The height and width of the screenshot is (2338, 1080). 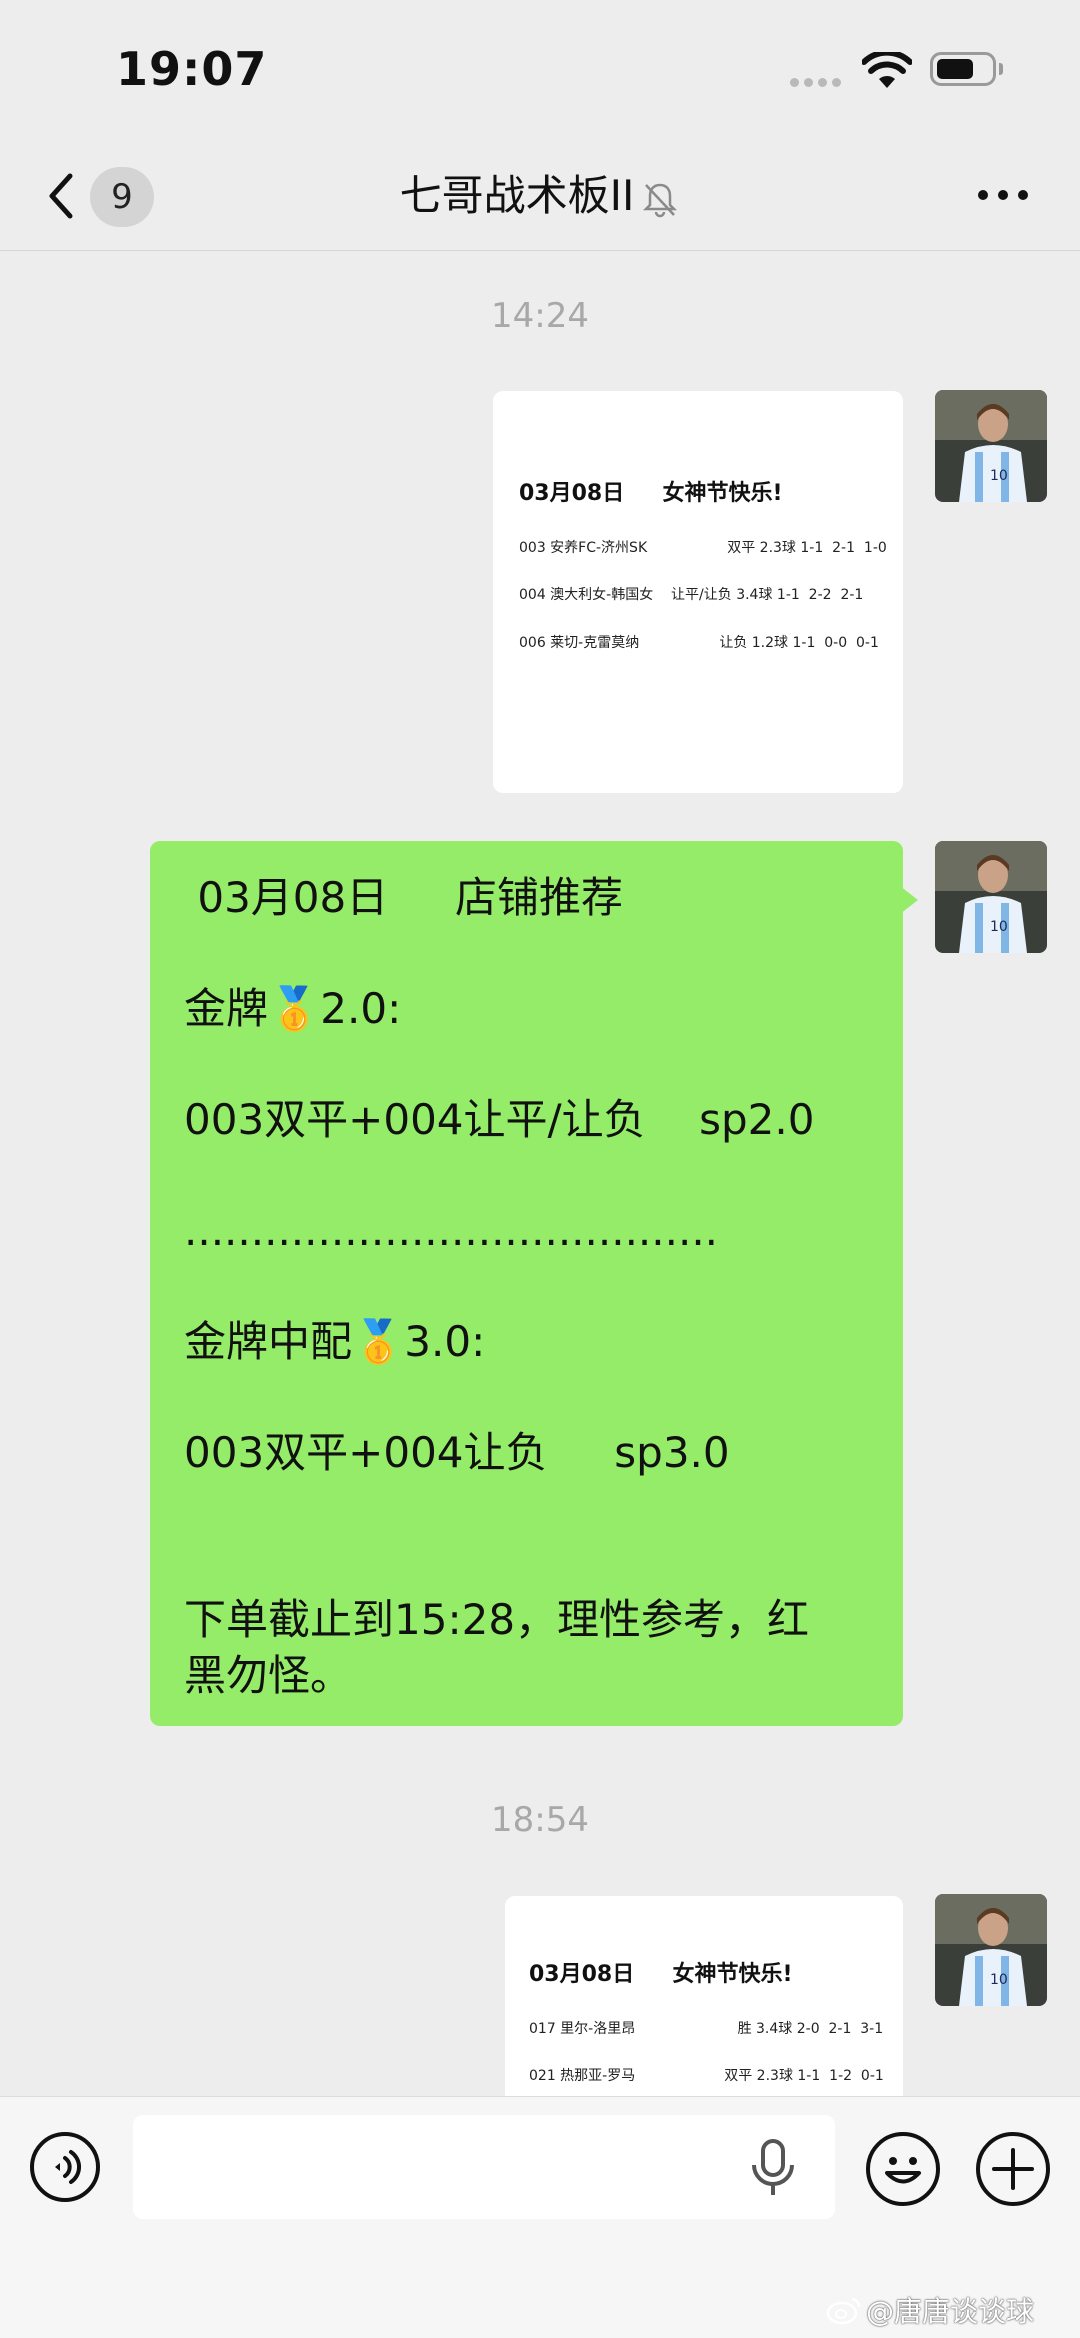 What do you see at coordinates (540, 1820) in the screenshot?
I see `message-timestamp: 18:54` at bounding box center [540, 1820].